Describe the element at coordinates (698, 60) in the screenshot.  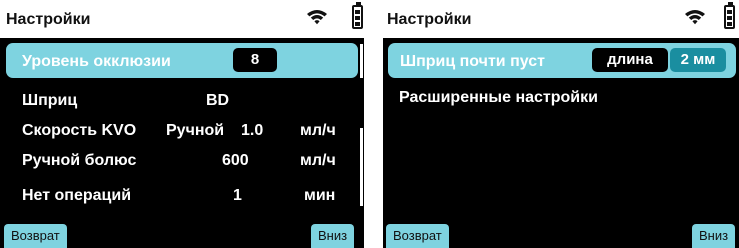
I see `length-value: 2 мм` at that location.